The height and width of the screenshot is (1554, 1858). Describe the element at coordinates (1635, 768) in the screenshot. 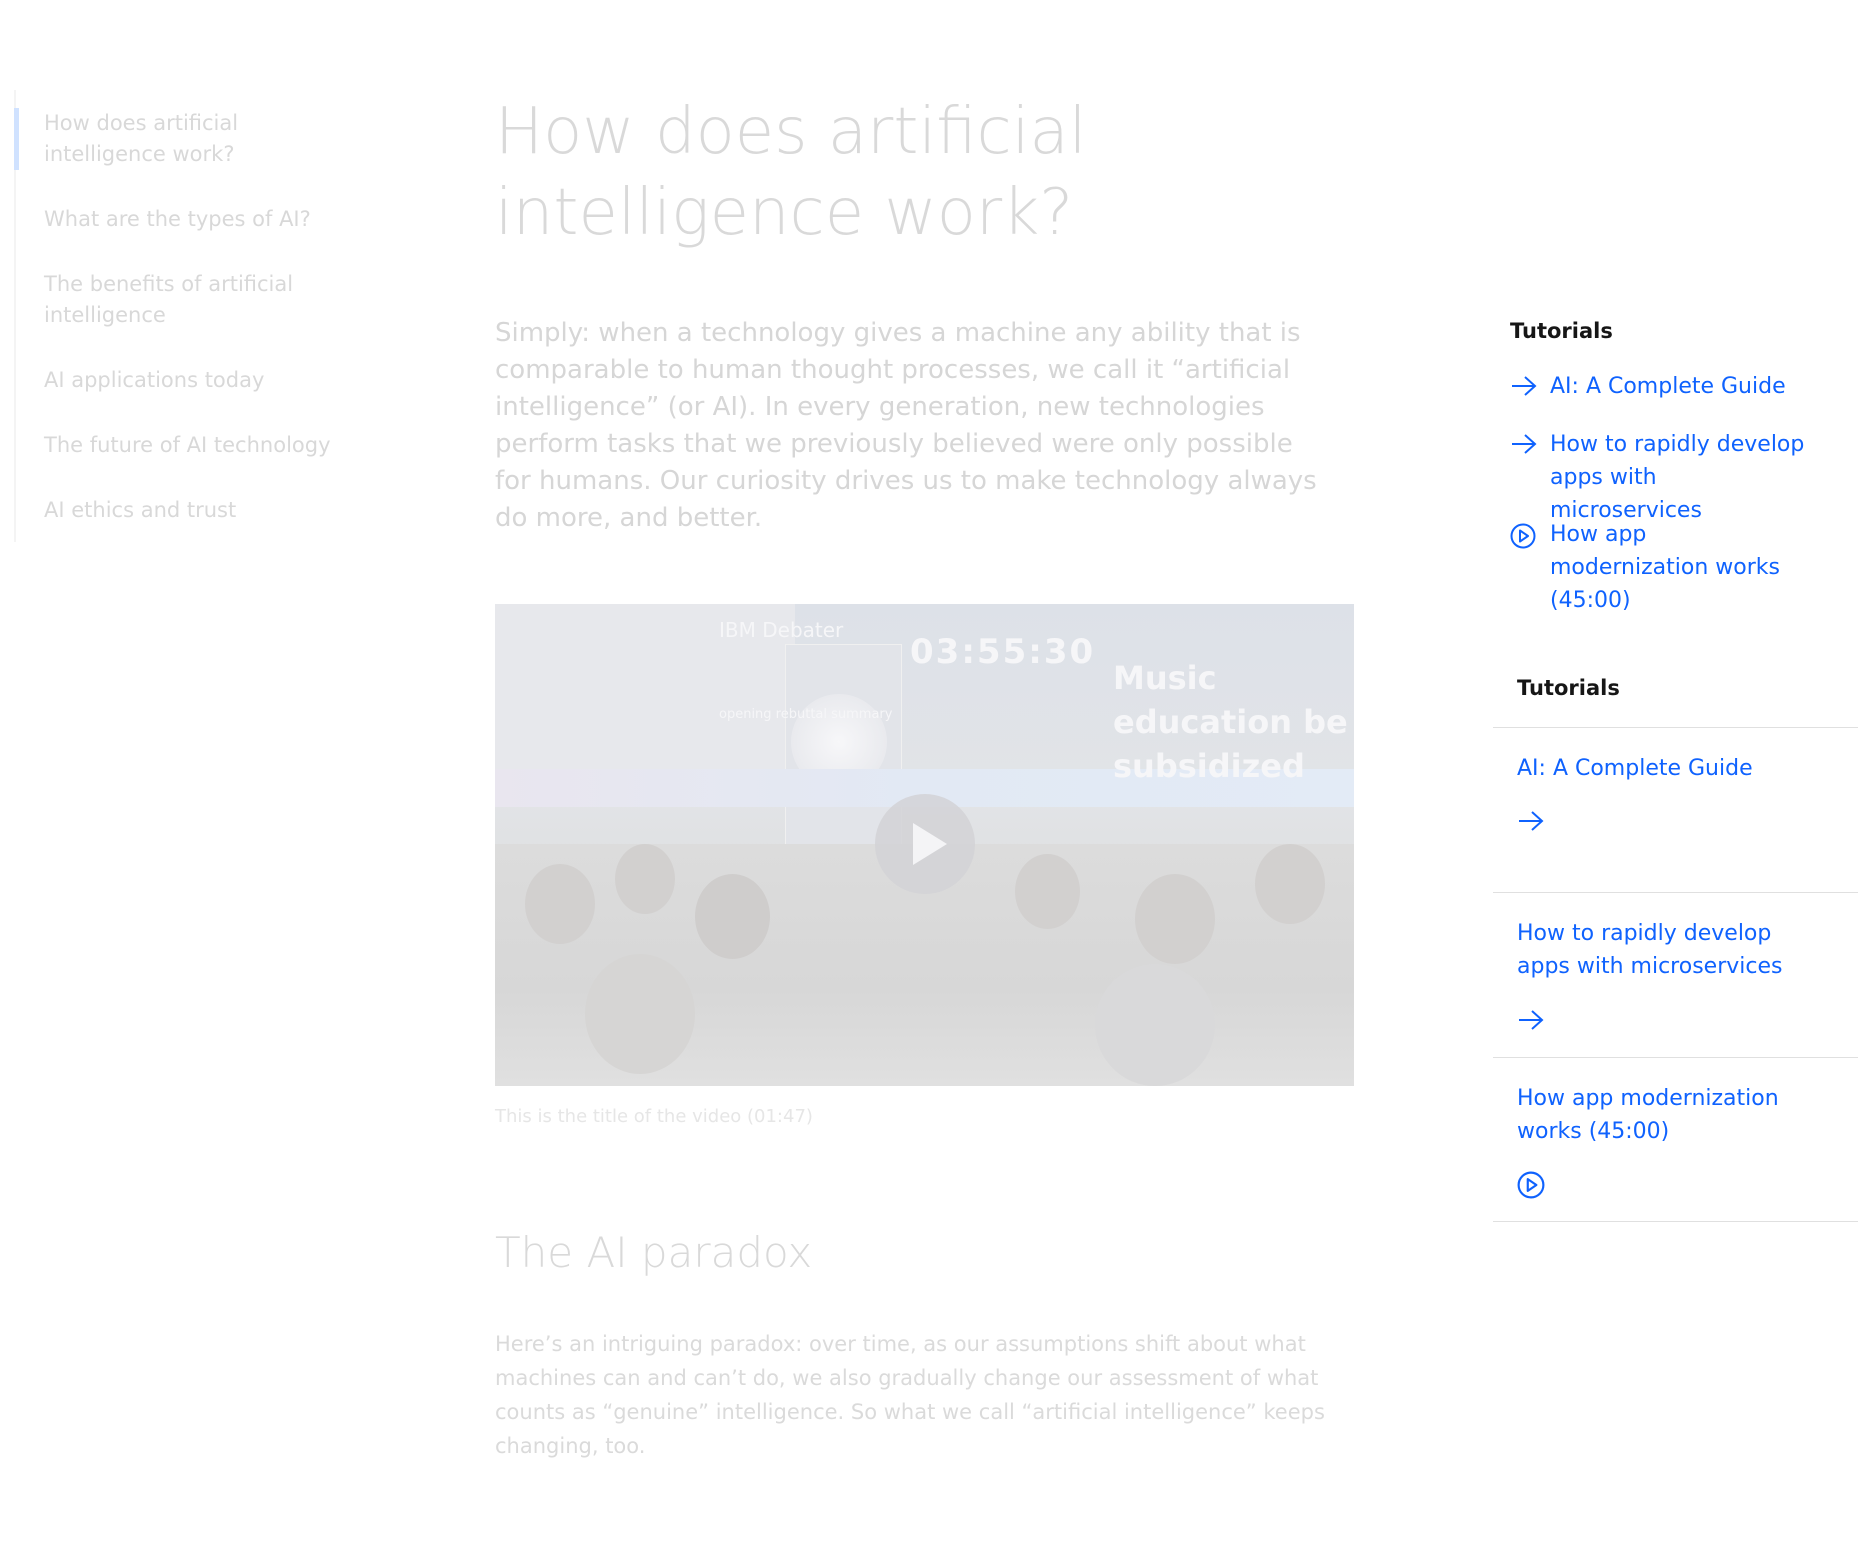

I see `card-label: AI: A Complete Guide` at that location.